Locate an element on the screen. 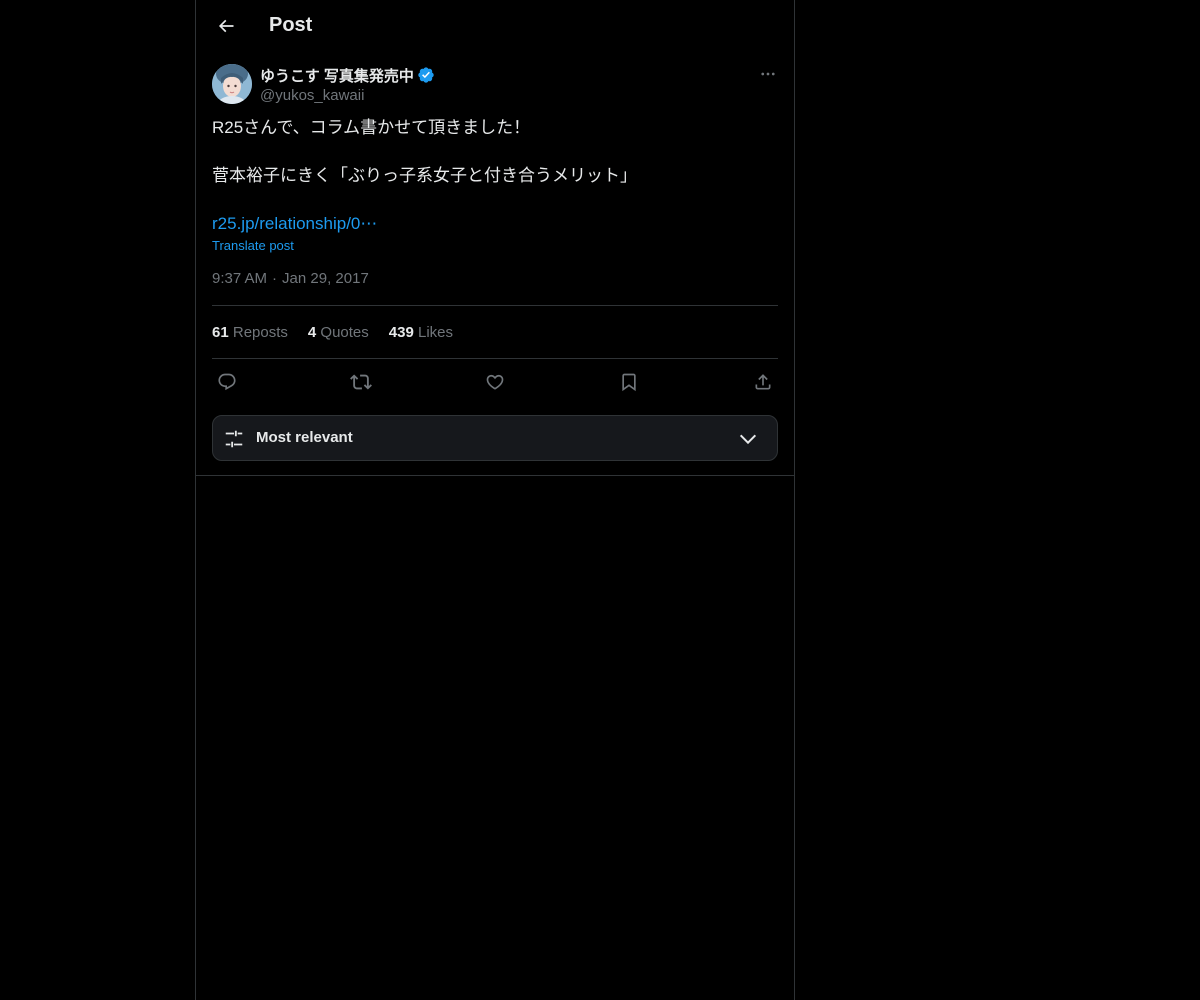 This screenshot has height=1000, width=1200. post-text-line: R25さんで、コラム書かせて頂きました！ is located at coordinates (371, 127).